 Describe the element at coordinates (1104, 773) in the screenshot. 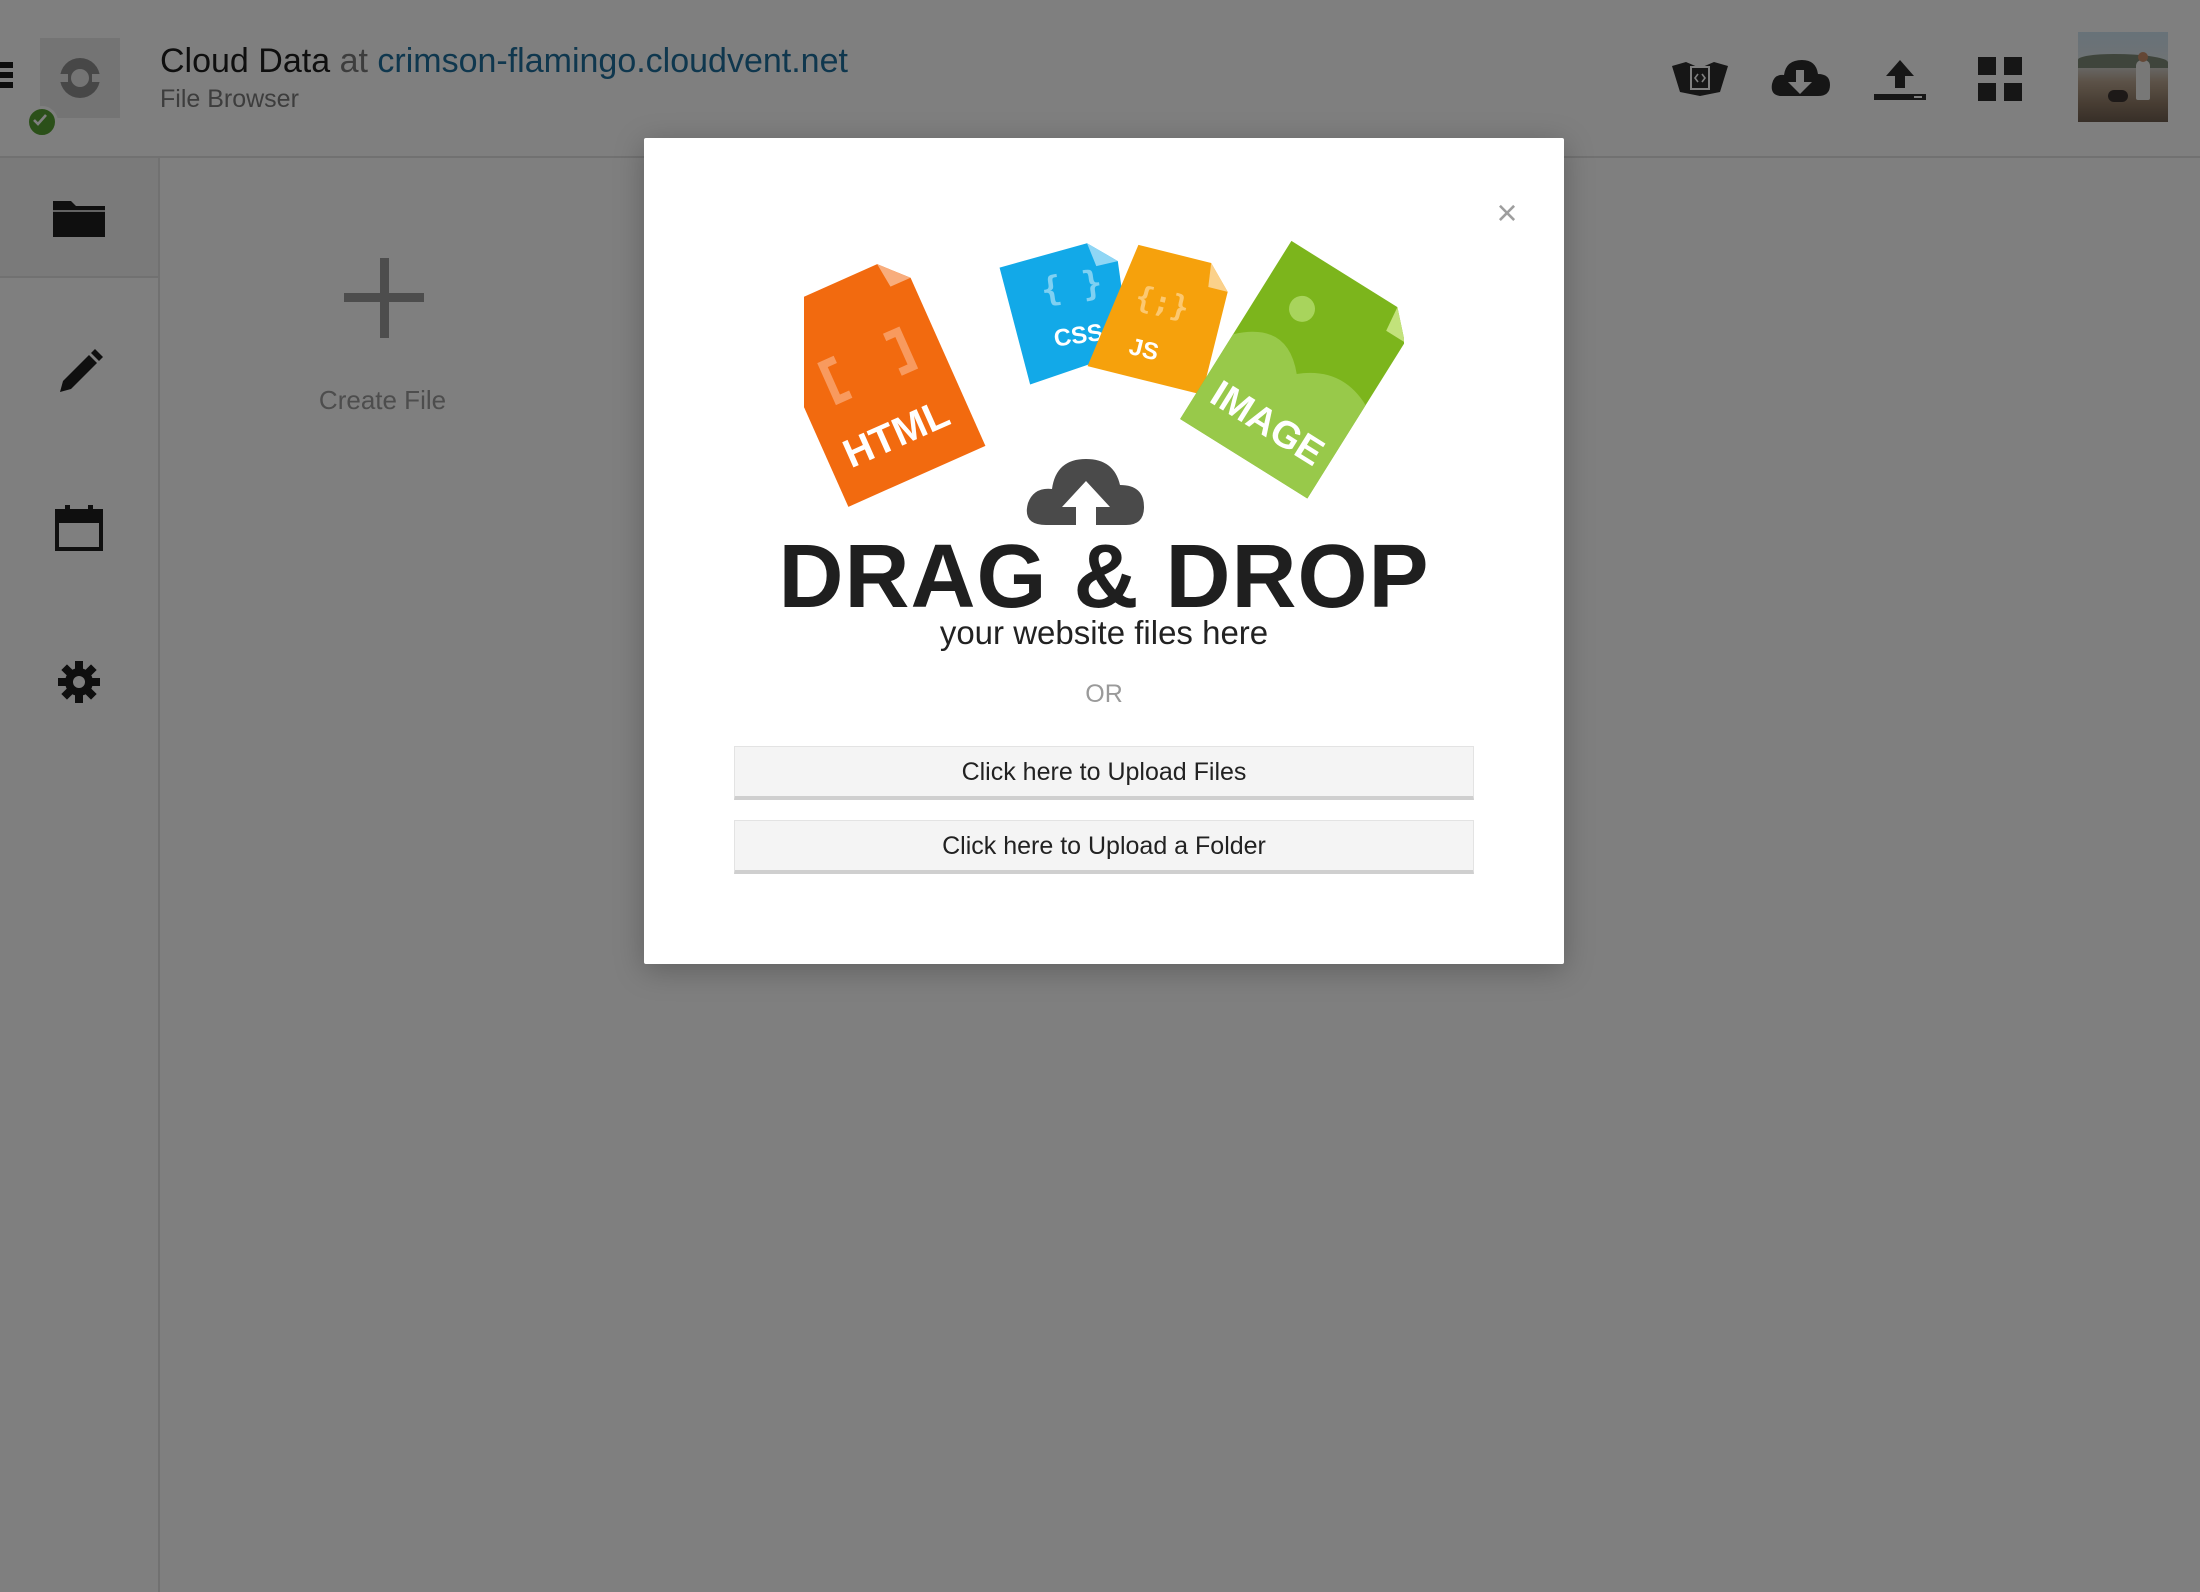

I see `upload-files-button: Click here to Upload Files` at that location.